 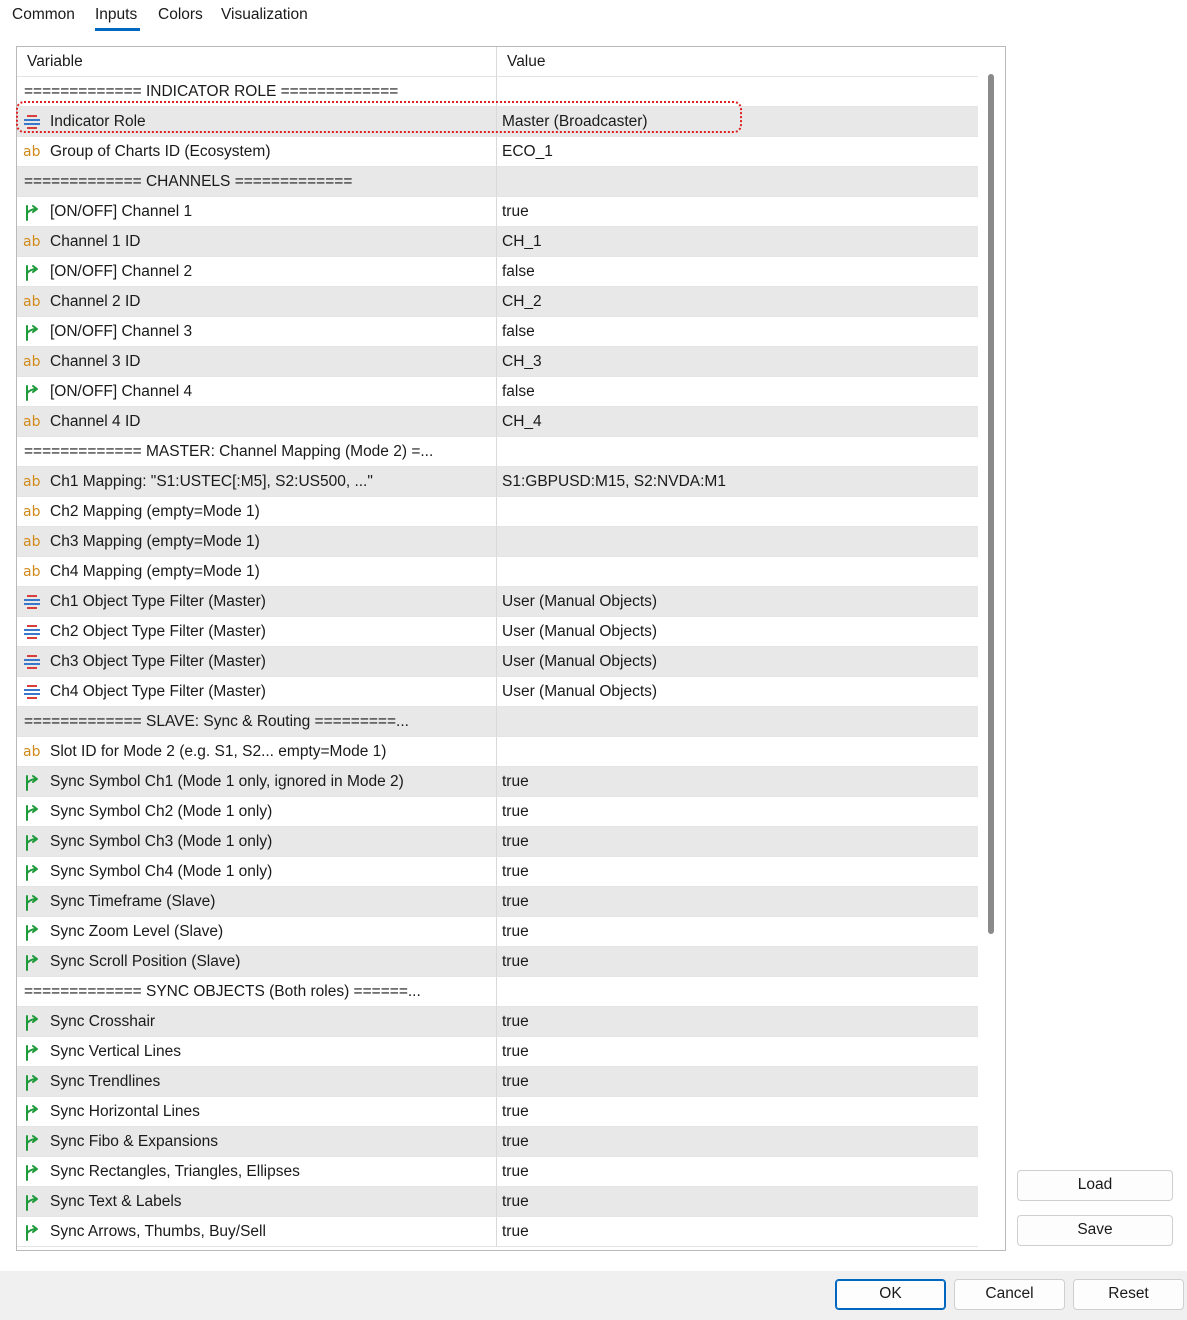 I want to click on table-row: Sync Vertical Lines true, so click(x=497, y=1052).